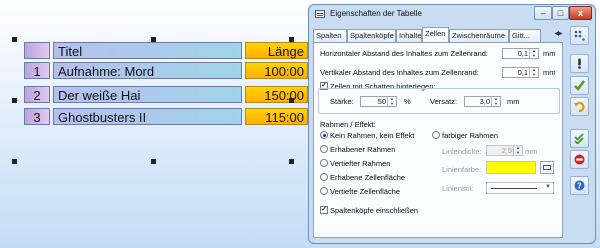 This screenshot has height=248, width=600. I want to click on info-exclamation-icon, so click(579, 63).